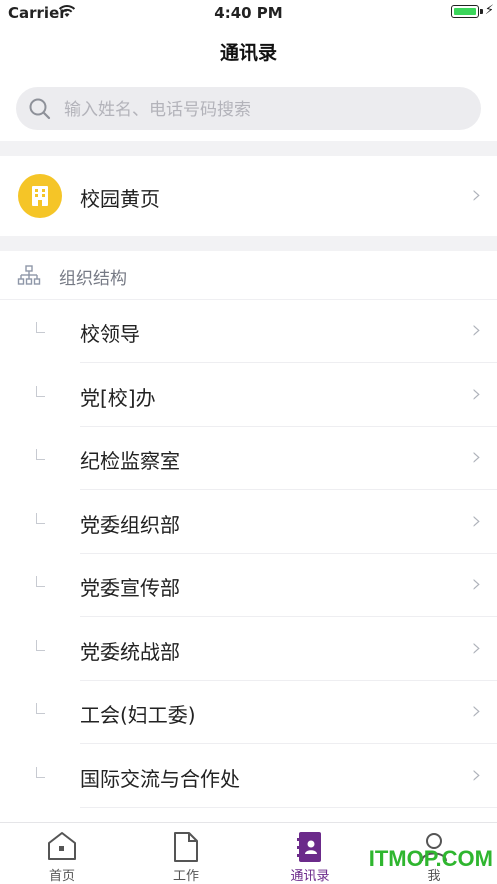 The height and width of the screenshot is (884, 497). Describe the element at coordinates (120, 199) in the screenshot. I see `yellow-pages-label: 校园黄页` at that location.